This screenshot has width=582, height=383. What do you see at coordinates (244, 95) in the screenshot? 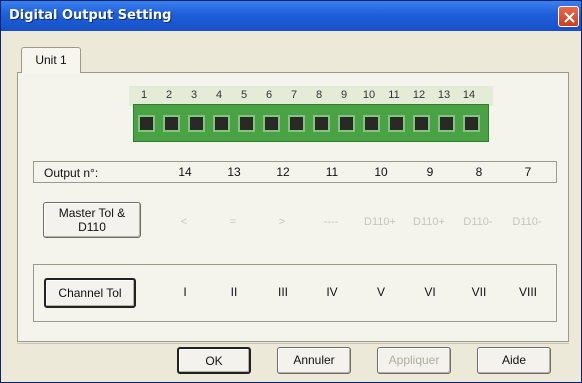
I see `terminal-number: 5` at bounding box center [244, 95].